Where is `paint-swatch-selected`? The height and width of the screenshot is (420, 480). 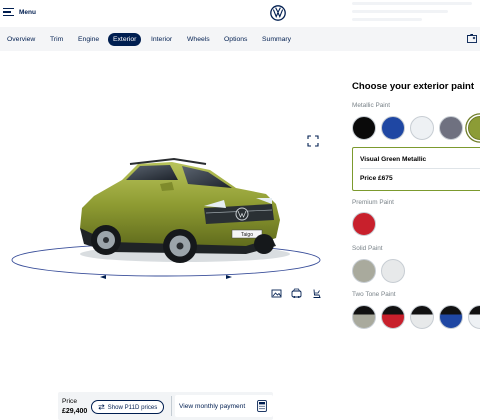
paint-swatch-selected is located at coordinates (474, 128).